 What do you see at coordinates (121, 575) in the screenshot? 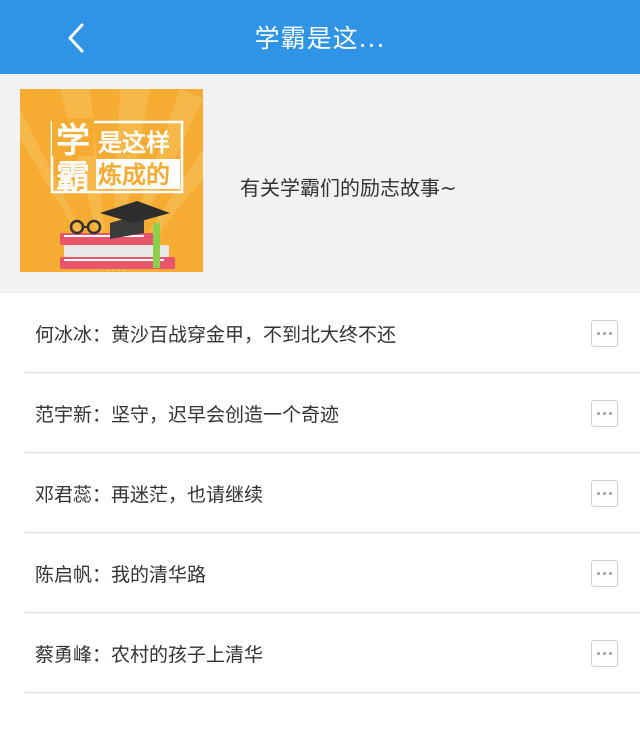
I see `list-item-title: 陈启帆：我的清华路` at bounding box center [121, 575].